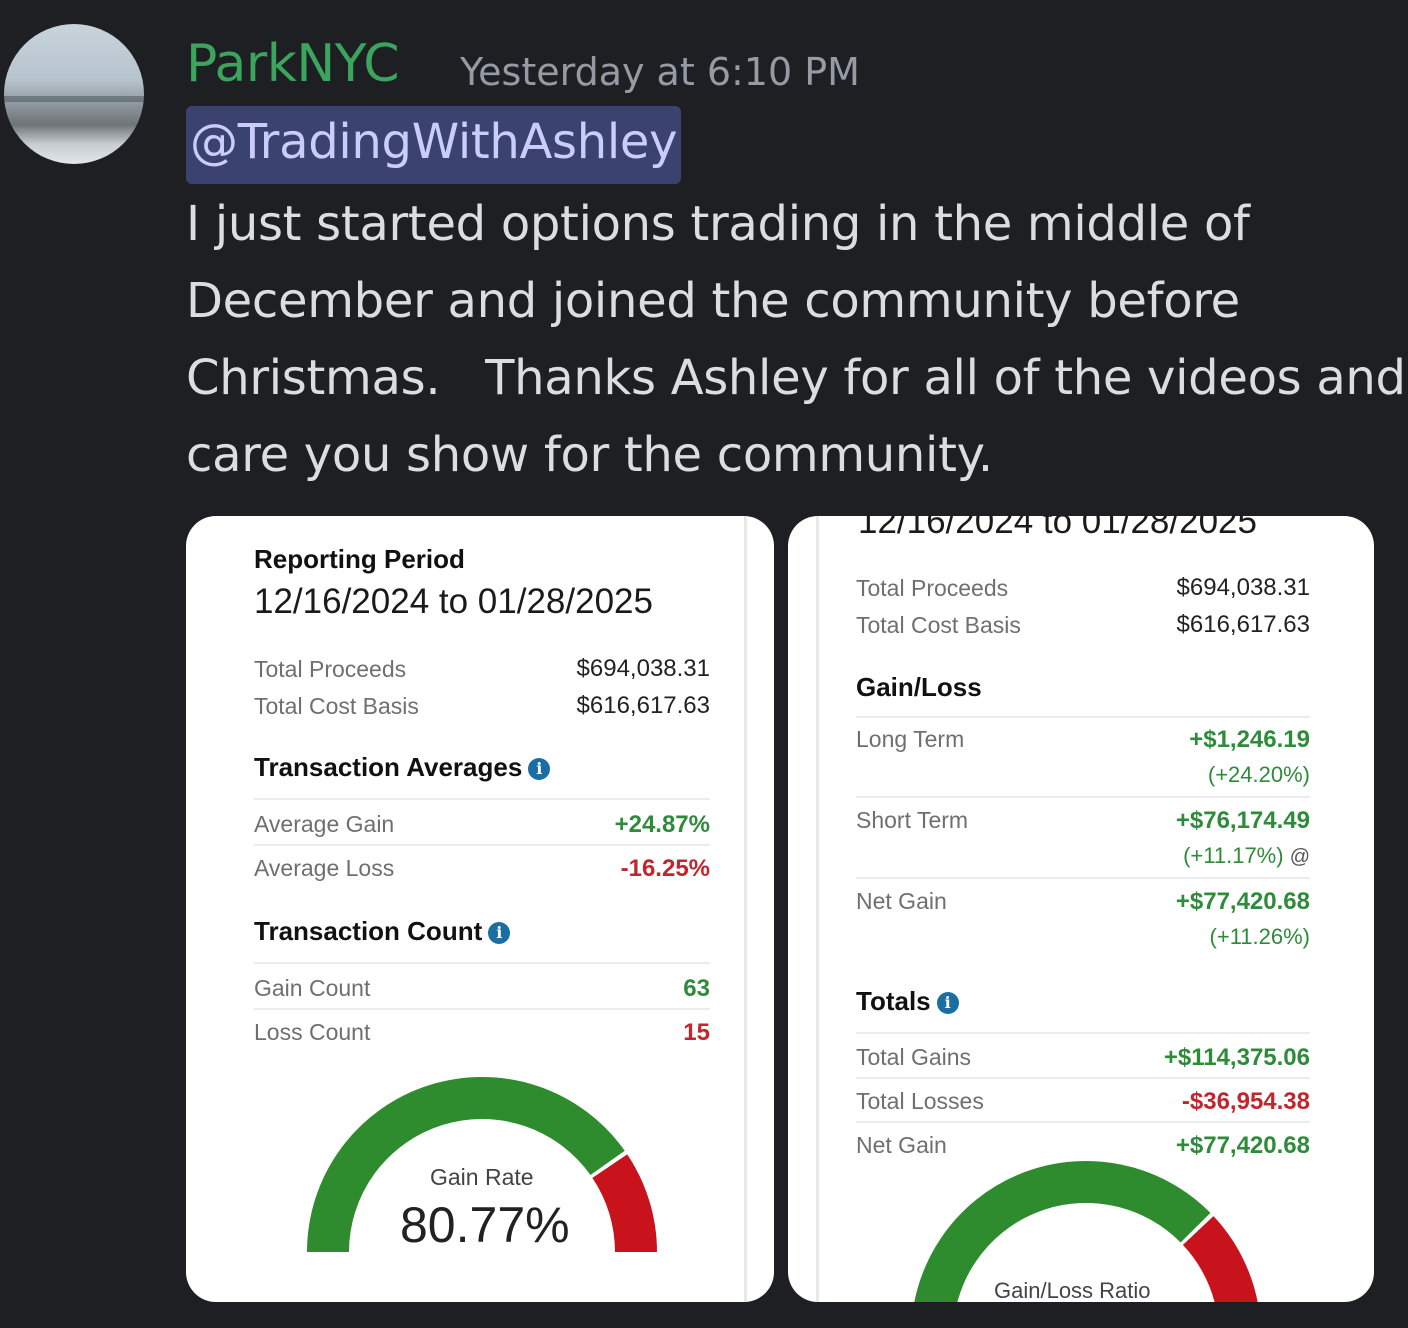  Describe the element at coordinates (713, 301) in the screenshot. I see `message-line: December and joined the community before` at that location.